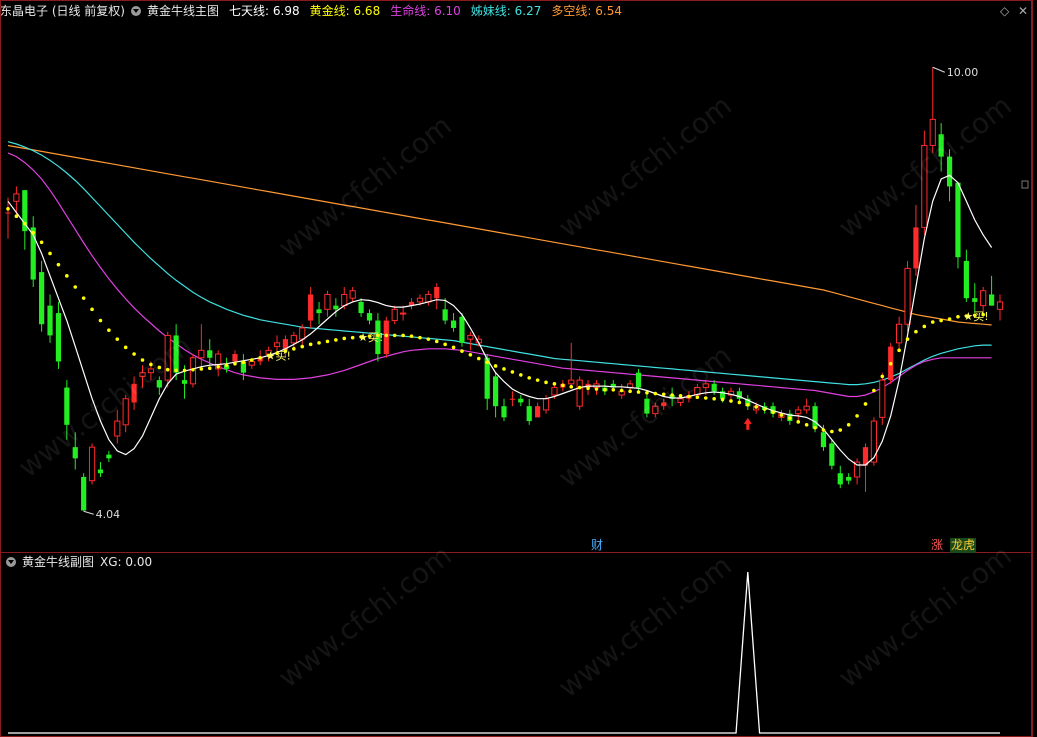  What do you see at coordinates (963, 545) in the screenshot?
I see `dragon-tiger-tag: 龙虎` at bounding box center [963, 545].